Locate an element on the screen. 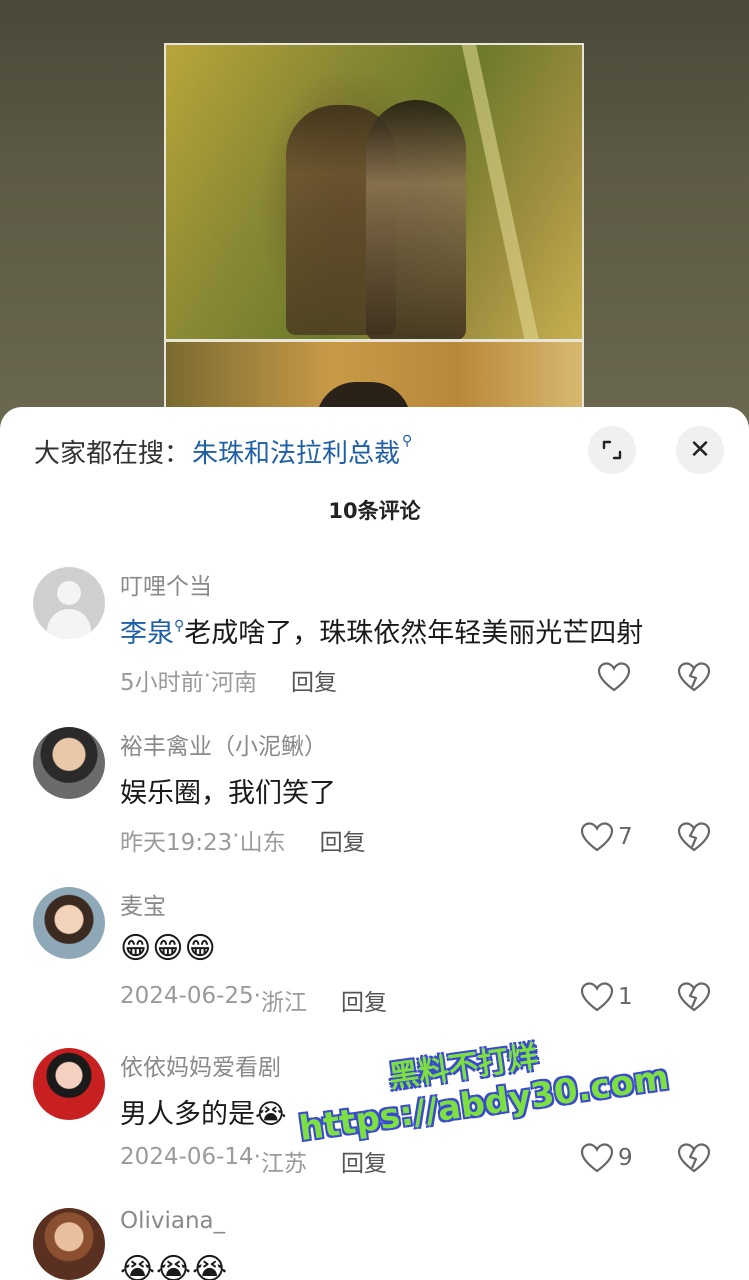  comment-location: 河南 is located at coordinates (233, 683).